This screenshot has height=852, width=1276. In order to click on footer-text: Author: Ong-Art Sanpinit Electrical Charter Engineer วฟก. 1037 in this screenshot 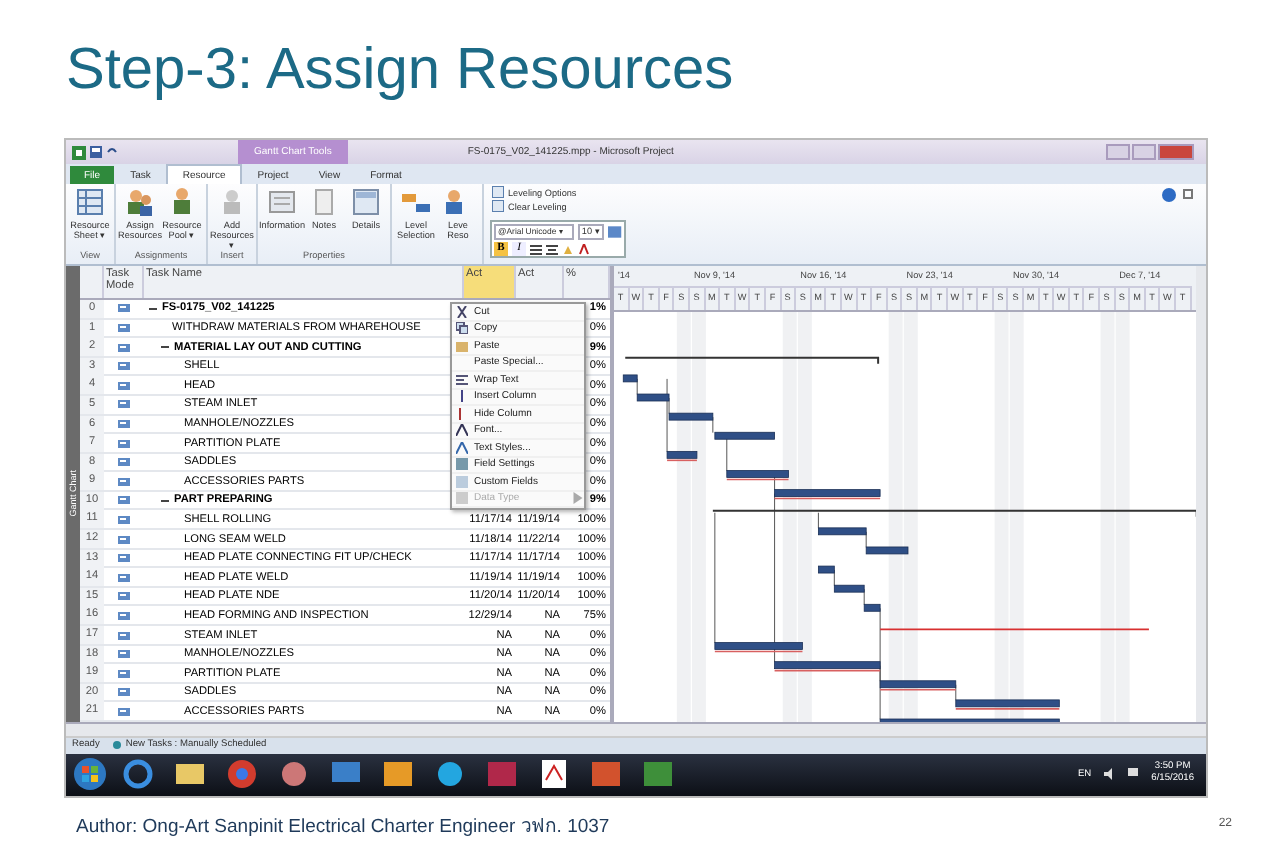, I will do `click(344, 826)`.